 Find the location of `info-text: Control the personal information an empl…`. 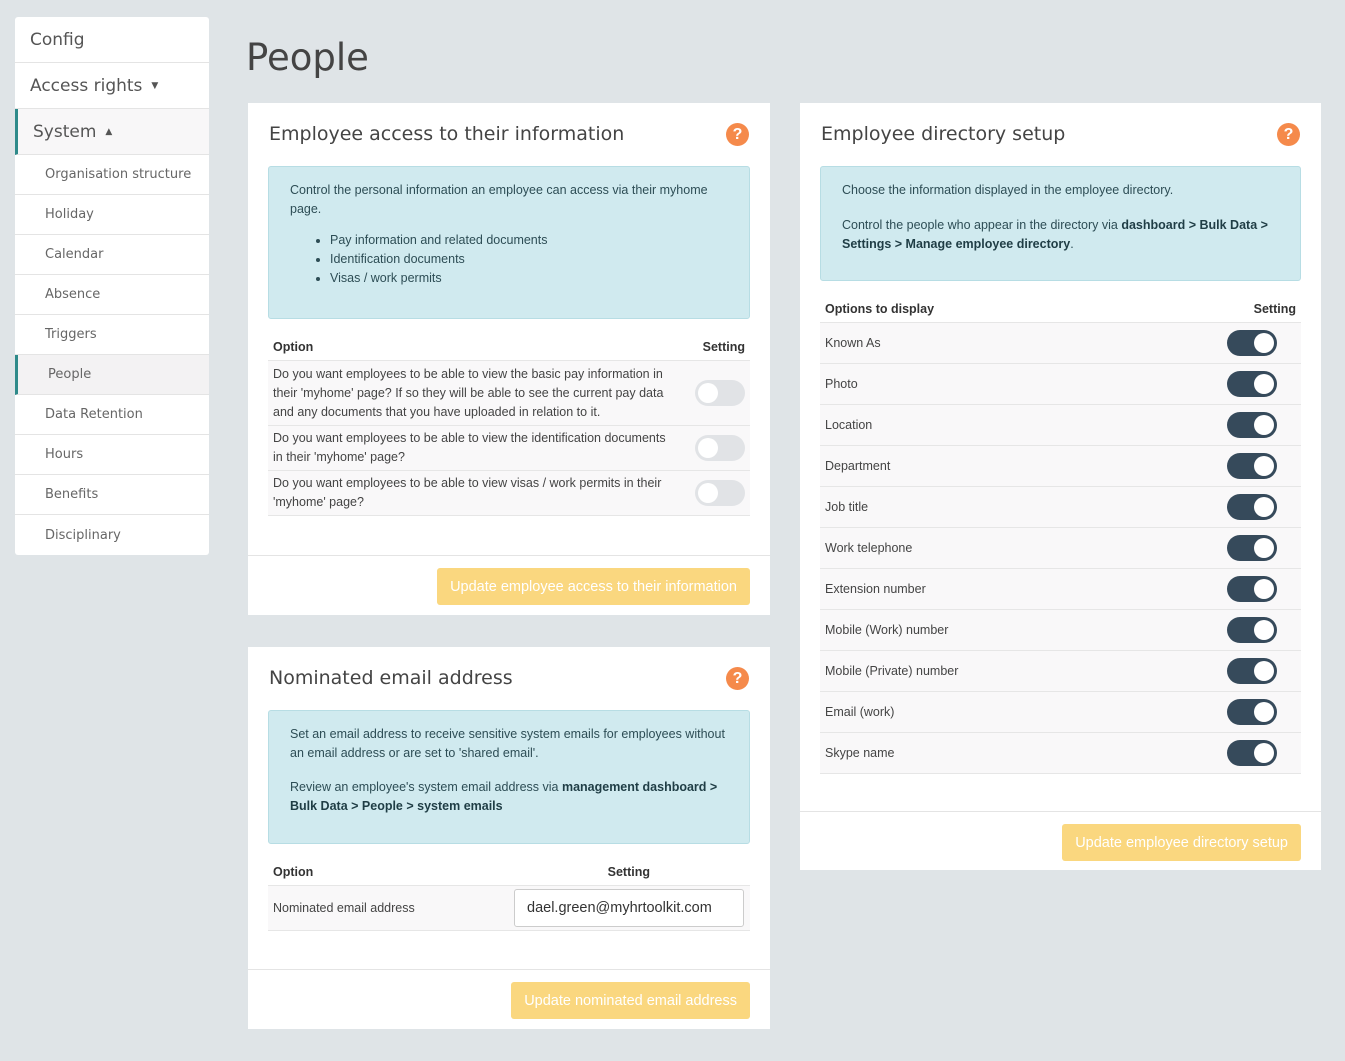

info-text: Control the personal information an empl… is located at coordinates (499, 199).